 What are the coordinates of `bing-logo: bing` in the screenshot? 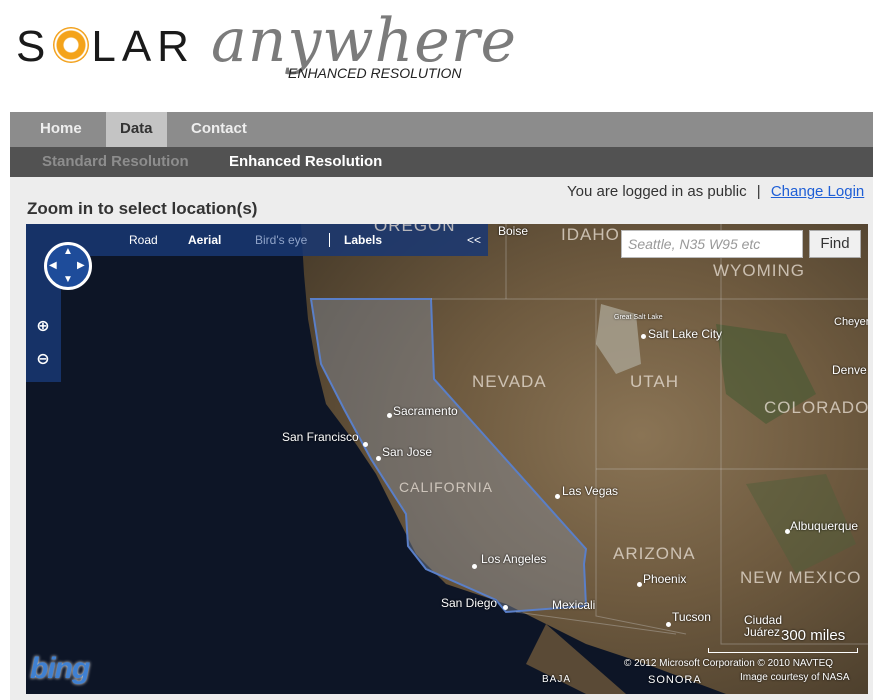 It's located at (60, 669).